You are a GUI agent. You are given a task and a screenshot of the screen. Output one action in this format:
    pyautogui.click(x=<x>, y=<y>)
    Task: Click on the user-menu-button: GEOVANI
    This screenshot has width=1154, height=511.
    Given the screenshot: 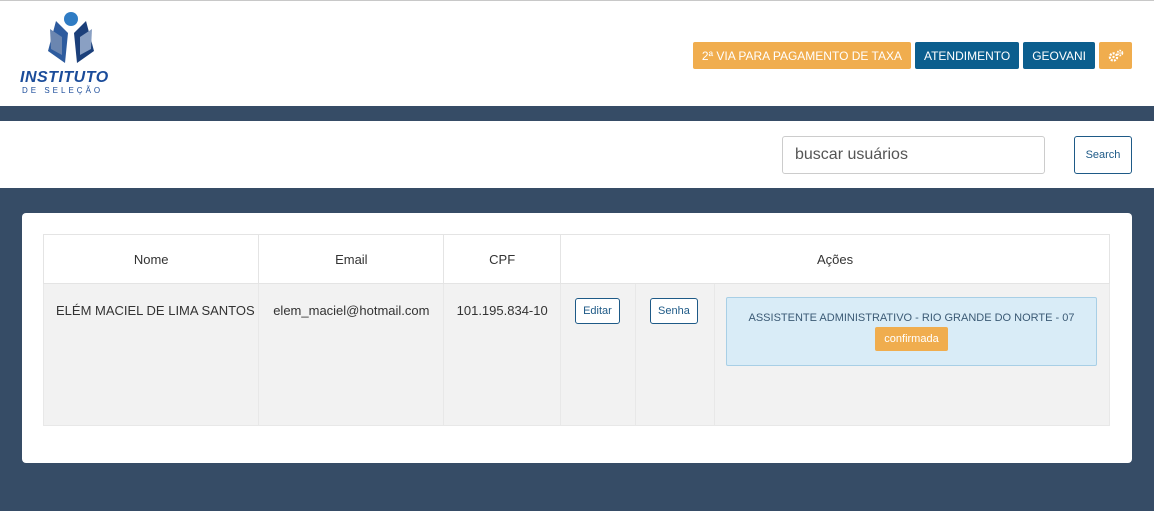 What is the action you would take?
    pyautogui.click(x=1059, y=55)
    